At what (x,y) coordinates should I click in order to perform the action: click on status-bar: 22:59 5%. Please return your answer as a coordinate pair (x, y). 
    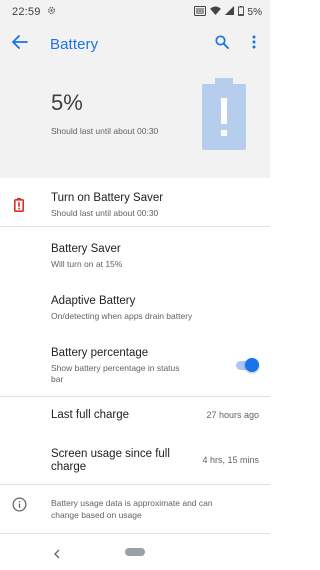
    Looking at the image, I should click on (135, 12).